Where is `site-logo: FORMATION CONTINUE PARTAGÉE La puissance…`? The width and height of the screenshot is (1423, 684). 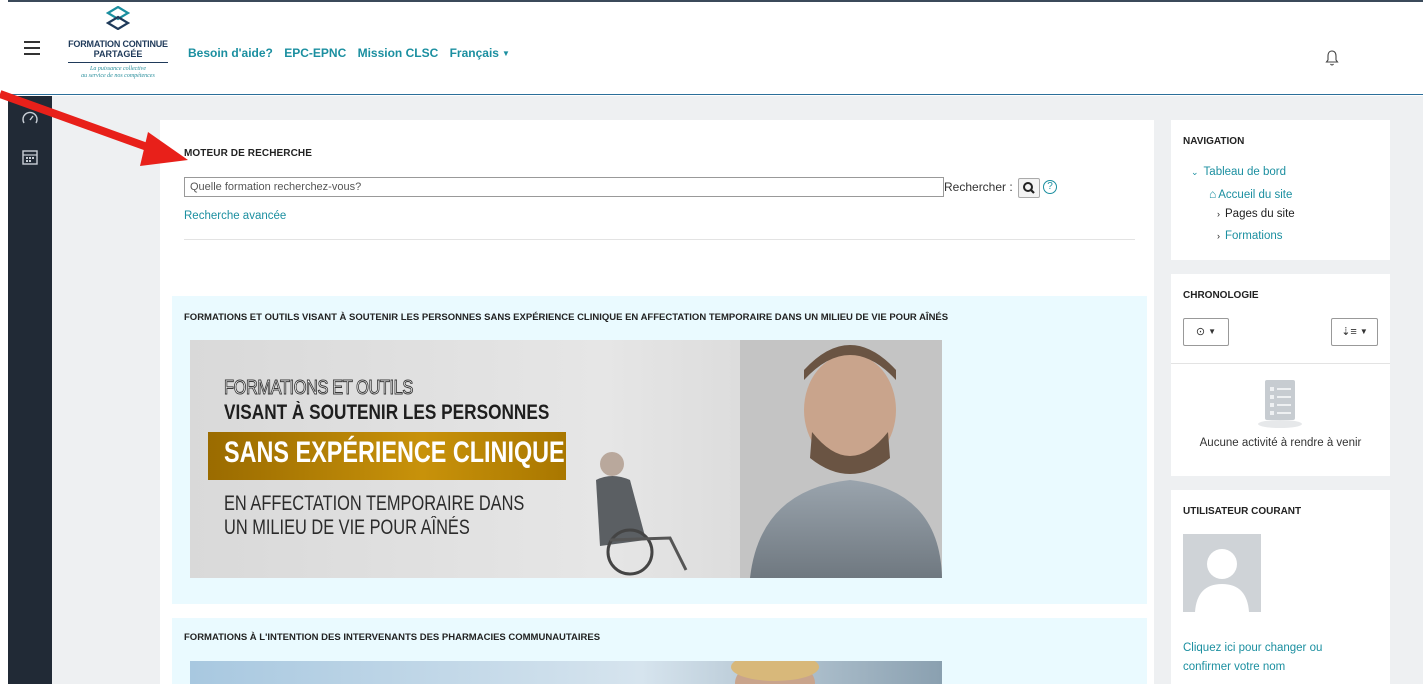 site-logo: FORMATION CONTINUE PARTAGÉE La puissance… is located at coordinates (118, 48).